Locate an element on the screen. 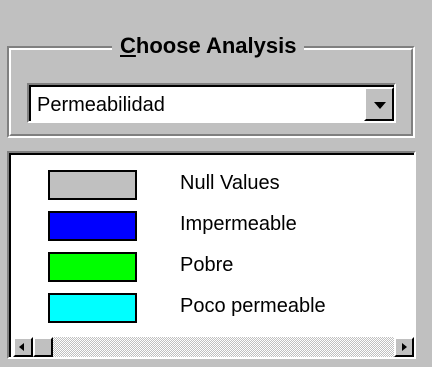  group-title: Choose Analysis is located at coordinates (208, 46).